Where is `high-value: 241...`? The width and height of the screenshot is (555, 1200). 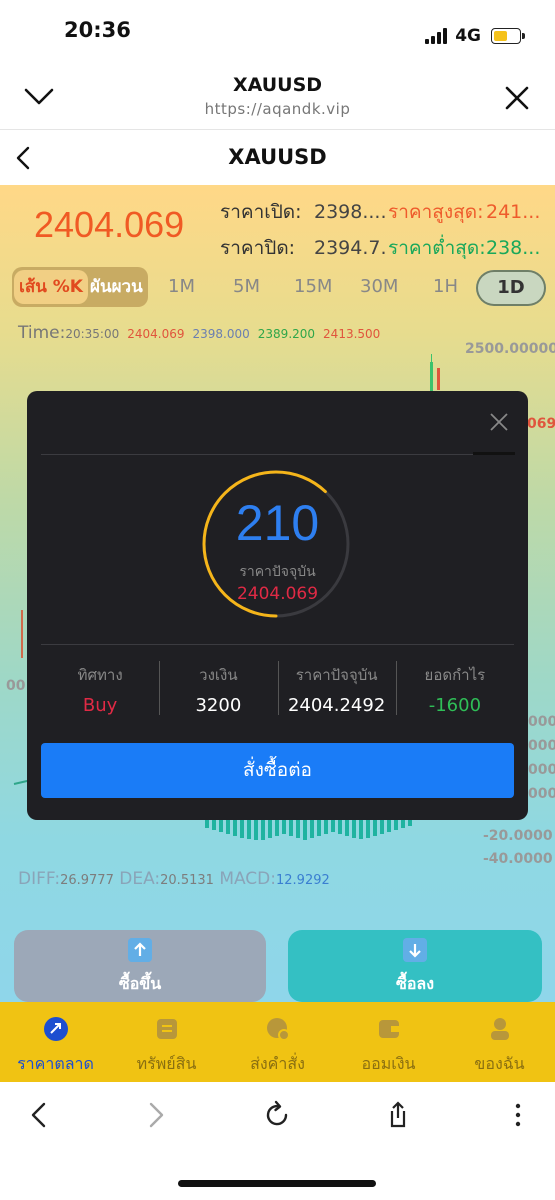 high-value: 241... is located at coordinates (513, 212).